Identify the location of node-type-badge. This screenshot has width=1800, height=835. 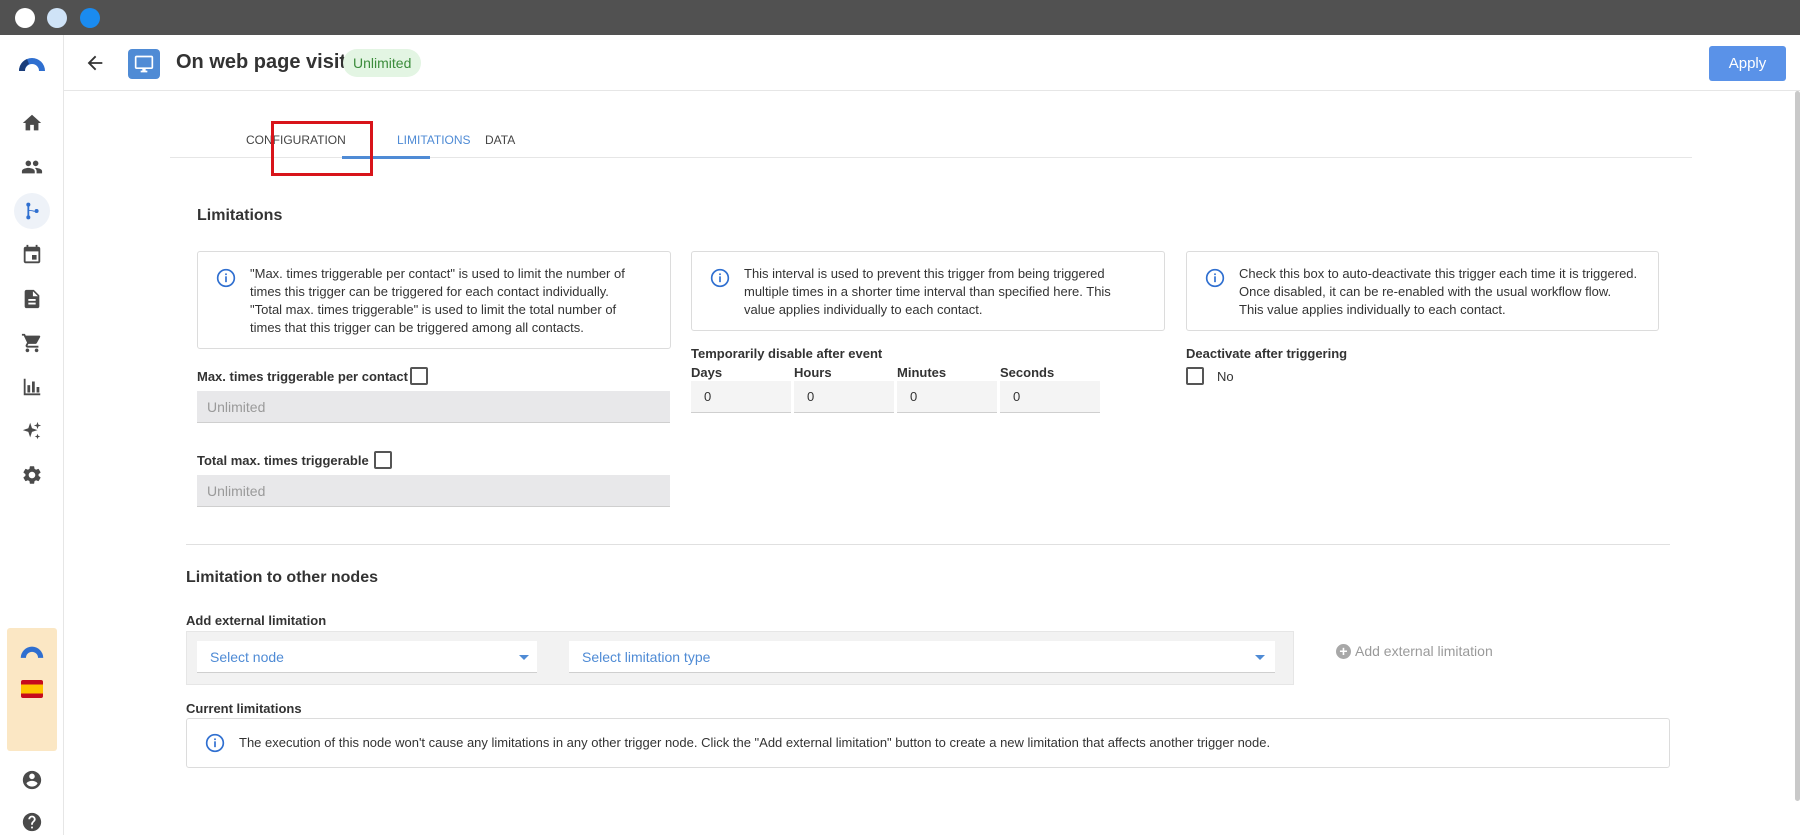
(144, 64).